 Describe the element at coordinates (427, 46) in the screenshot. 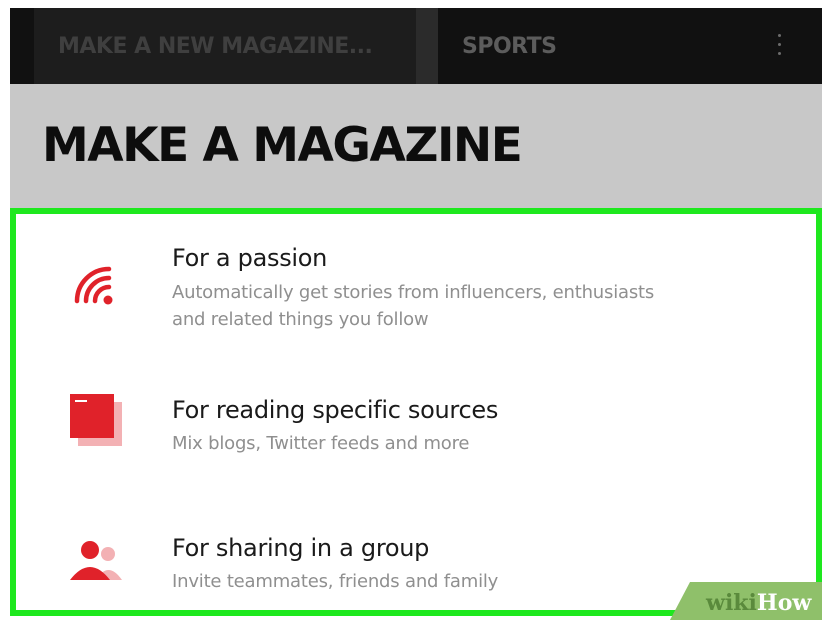

I see `tab-divider` at that location.